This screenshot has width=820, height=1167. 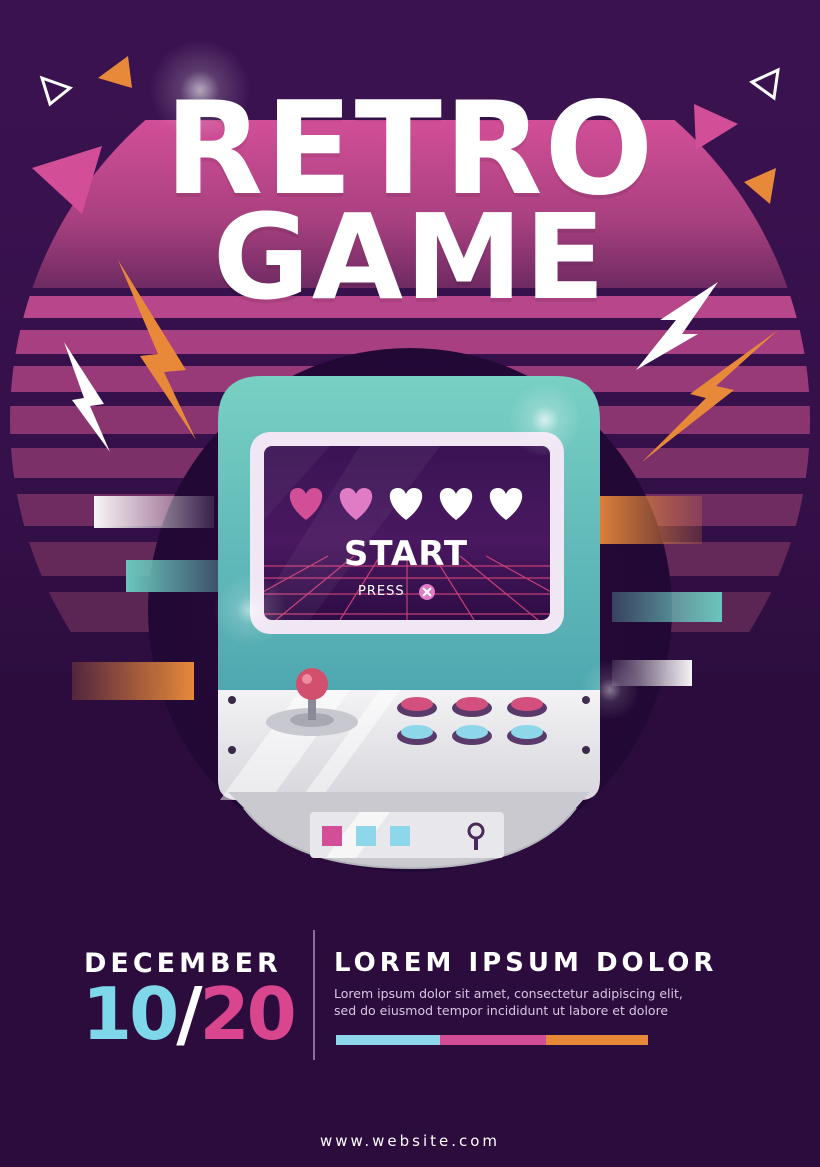 I want to click on event-date-slash: /, so click(x=189, y=1014).